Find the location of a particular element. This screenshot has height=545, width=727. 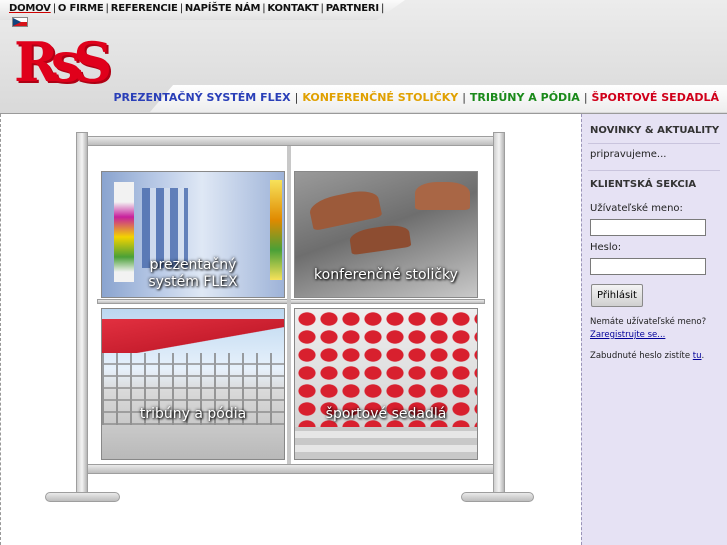

forgot-password-text: Zabudnuté heslo zistíte is located at coordinates (640, 356).